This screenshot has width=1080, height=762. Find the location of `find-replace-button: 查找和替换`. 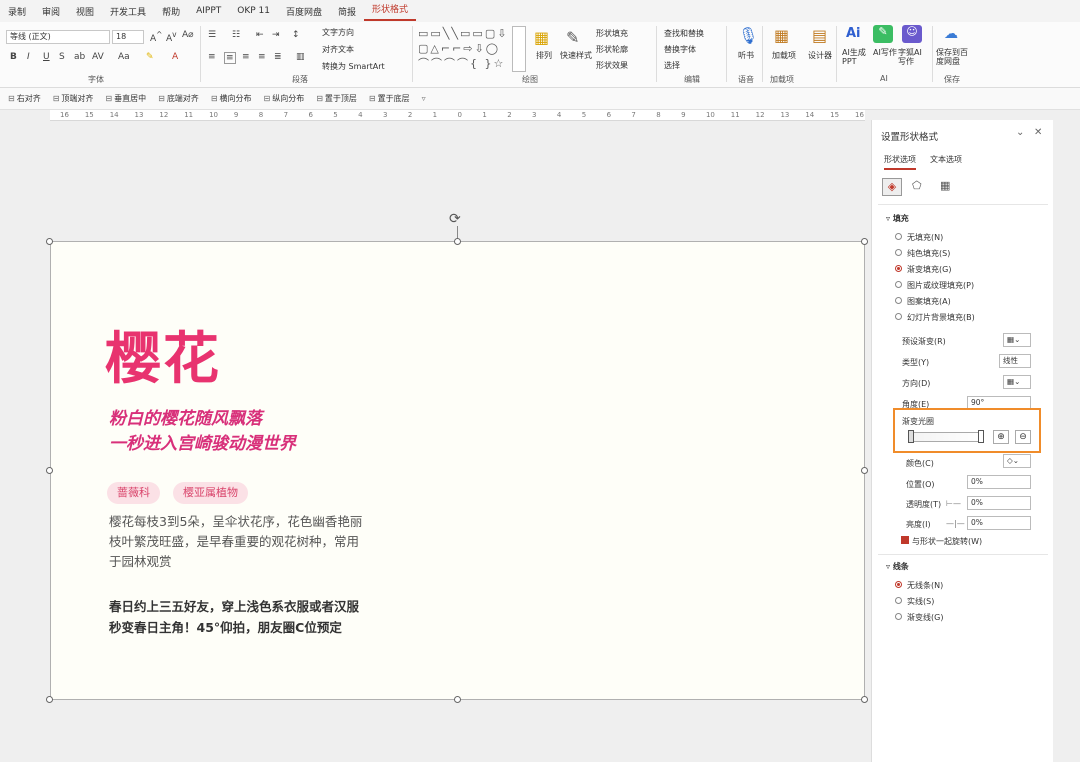

find-replace-button: 查找和替换 is located at coordinates (684, 33).